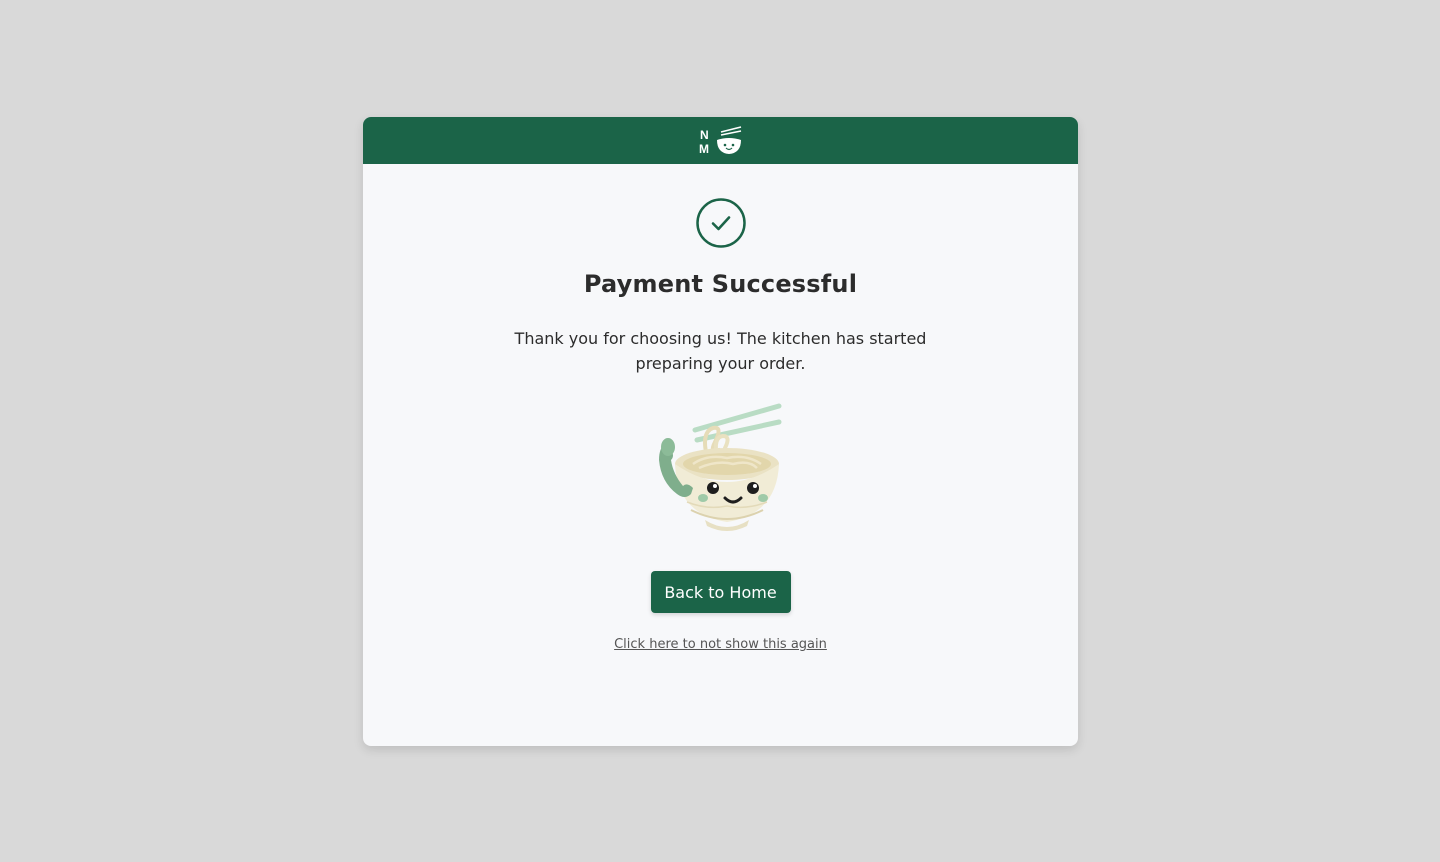 The image size is (1440, 862). I want to click on noodle-bowl-mascot-icon, so click(719, 467).